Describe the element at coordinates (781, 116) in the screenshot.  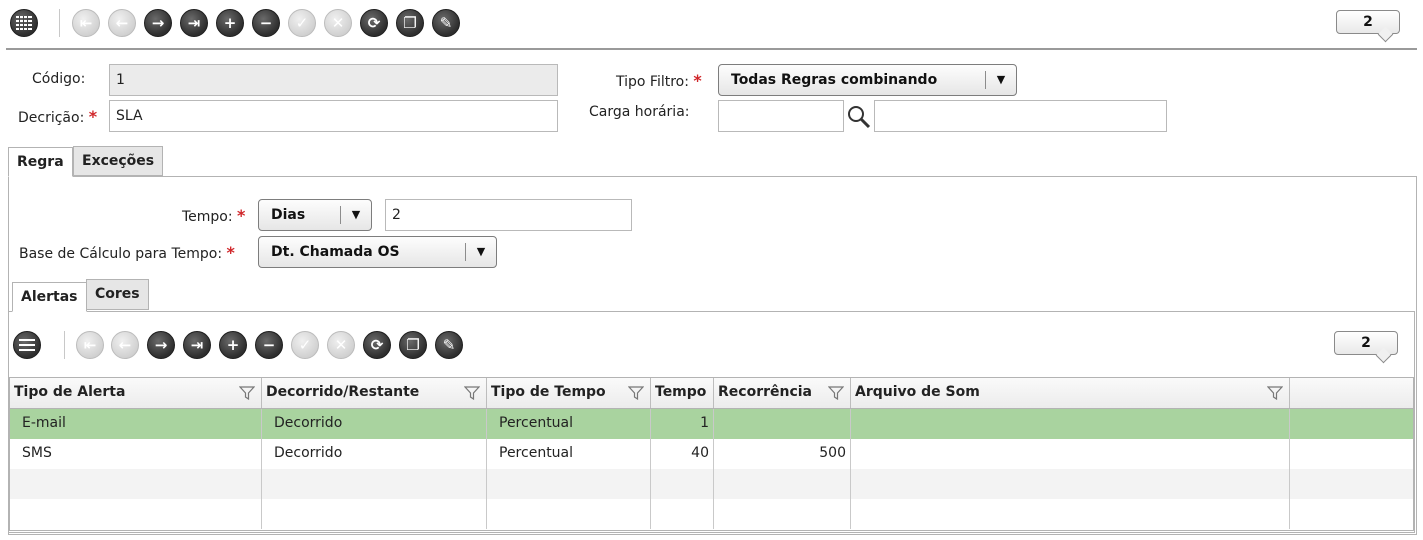
I see `carga-horaria-code-field` at that location.